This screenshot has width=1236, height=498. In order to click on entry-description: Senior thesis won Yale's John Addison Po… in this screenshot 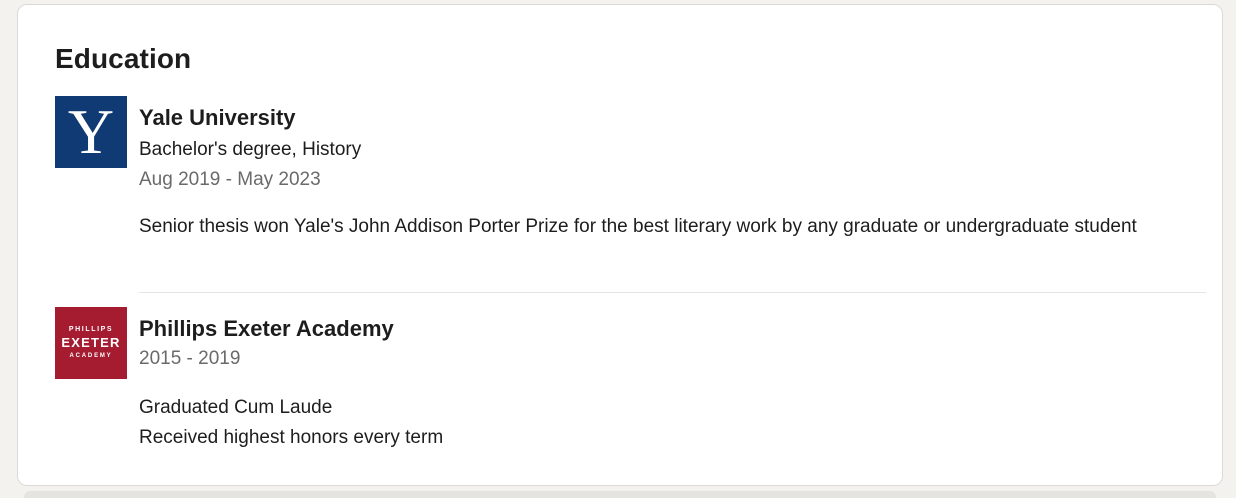, I will do `click(638, 226)`.